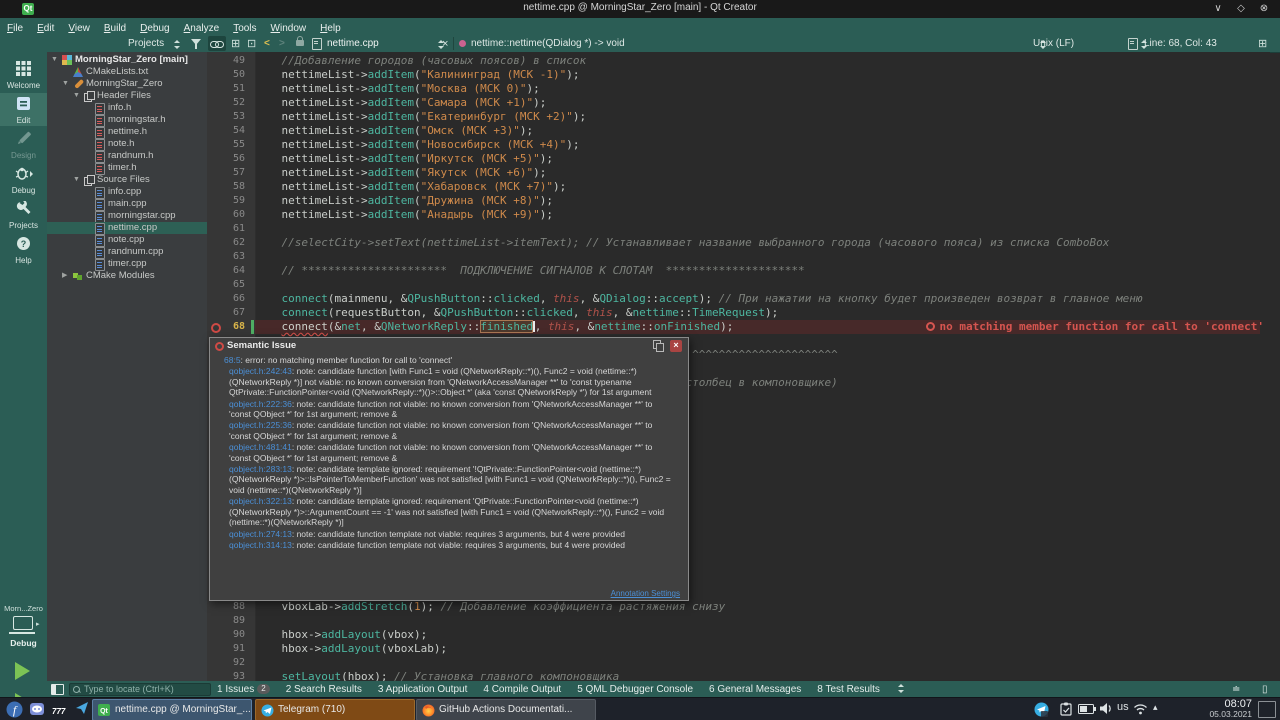 This screenshot has width=1280, height=720. What do you see at coordinates (226, 621) in the screenshot?
I see `line-number: 89` at bounding box center [226, 621].